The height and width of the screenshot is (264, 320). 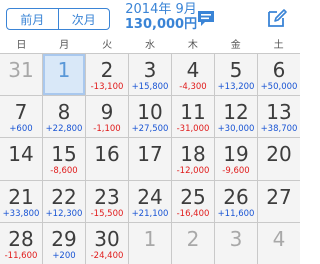 I want to click on day-number: 7, so click(x=21, y=112).